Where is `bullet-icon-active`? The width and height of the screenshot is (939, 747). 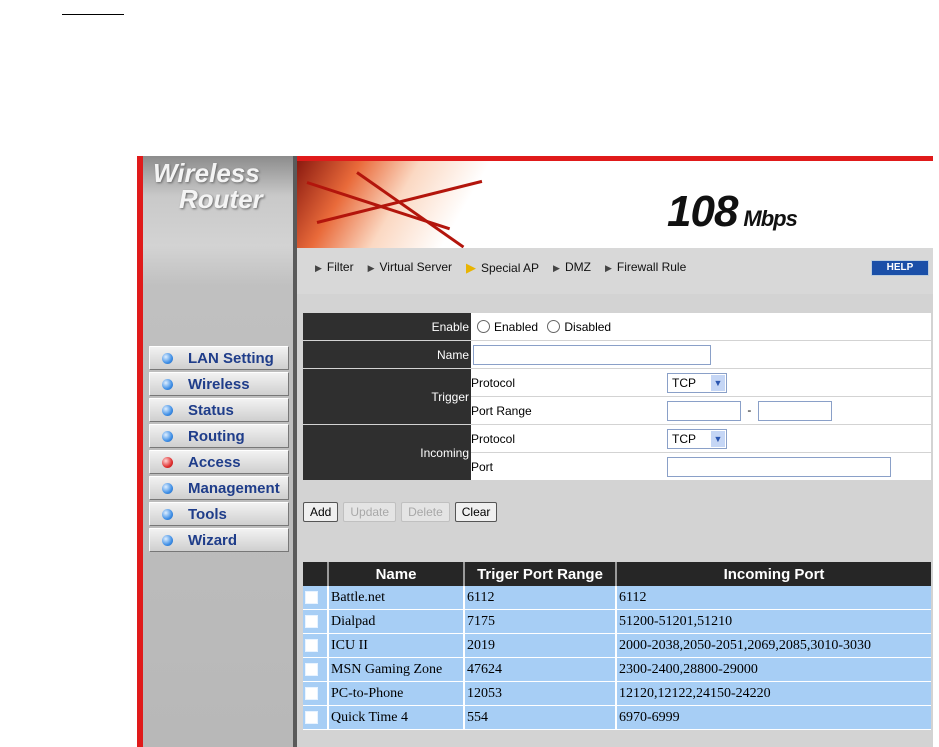
bullet-icon-active is located at coordinates (167, 462).